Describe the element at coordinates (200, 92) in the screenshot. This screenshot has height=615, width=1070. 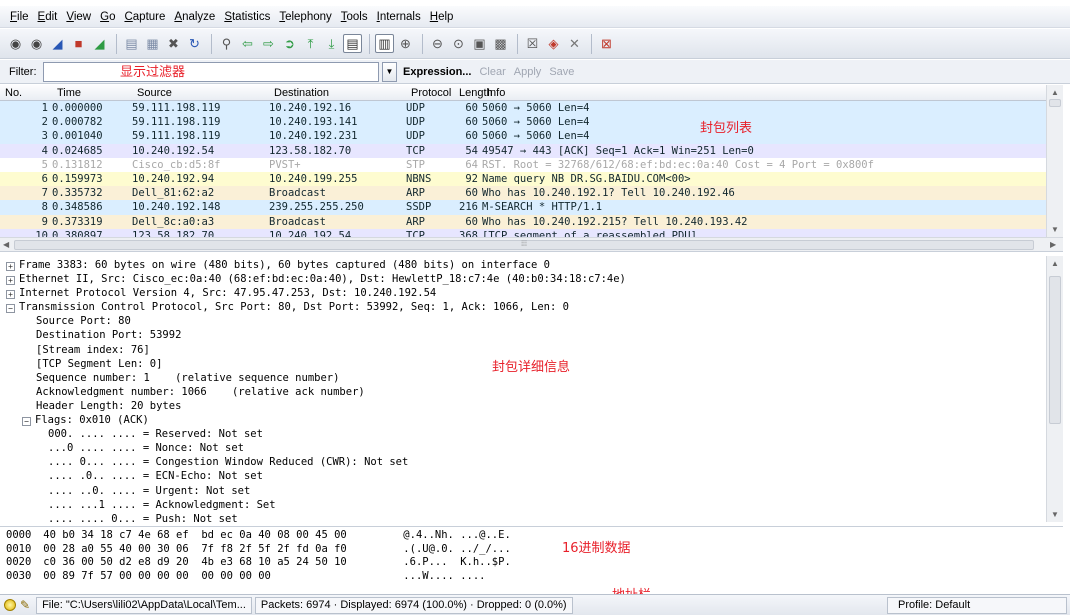
I see `column-header-source: Source` at that location.